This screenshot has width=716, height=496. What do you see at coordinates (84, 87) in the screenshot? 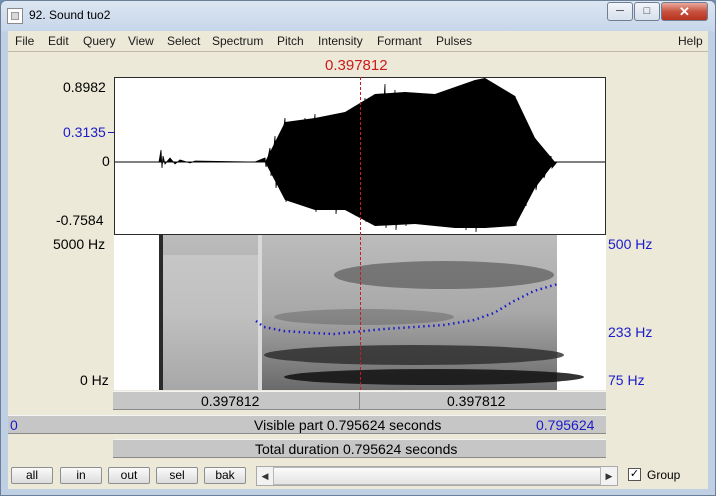
I see `wave-ymax-label: 0.8982` at bounding box center [84, 87].